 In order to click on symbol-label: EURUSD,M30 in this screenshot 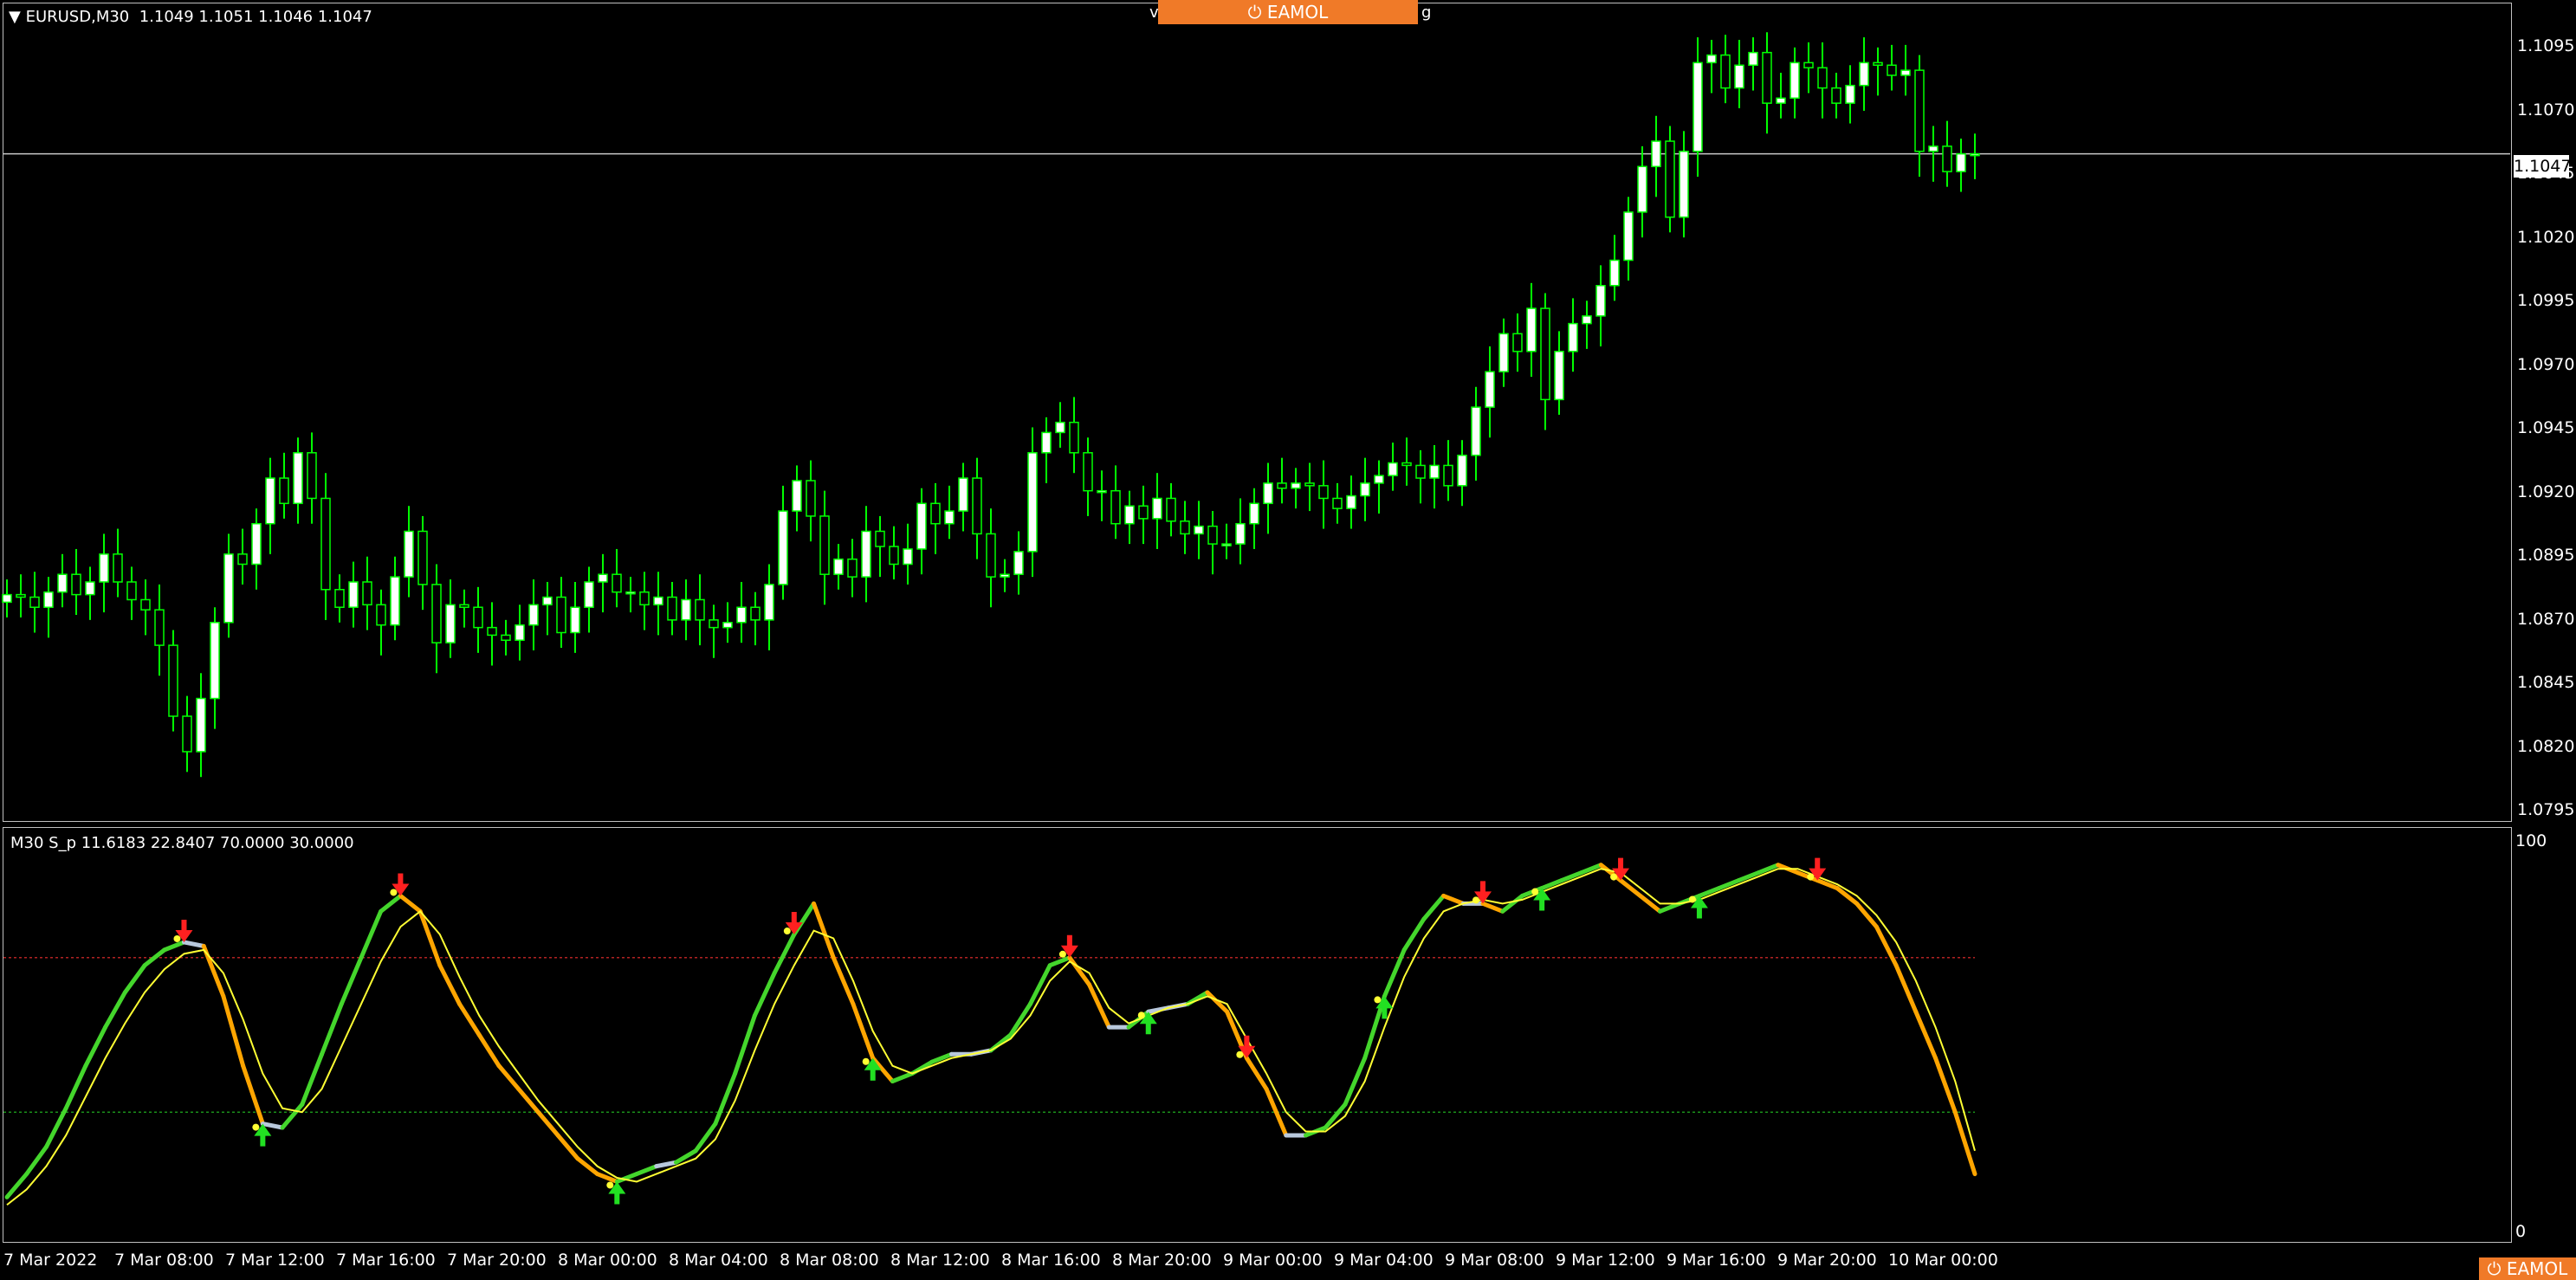, I will do `click(77, 17)`.